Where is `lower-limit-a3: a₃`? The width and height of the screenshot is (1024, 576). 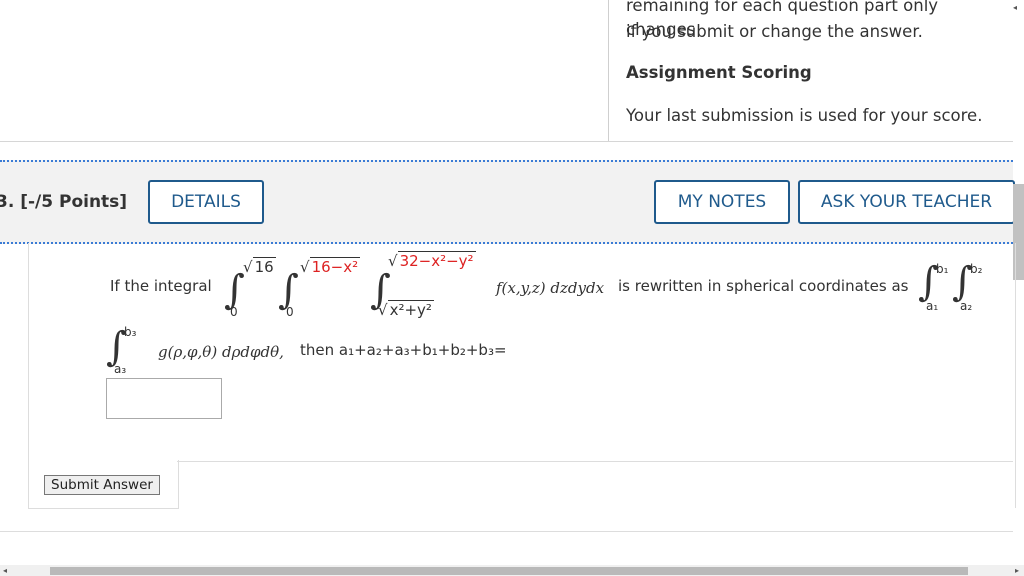 lower-limit-a3: a₃ is located at coordinates (120, 369).